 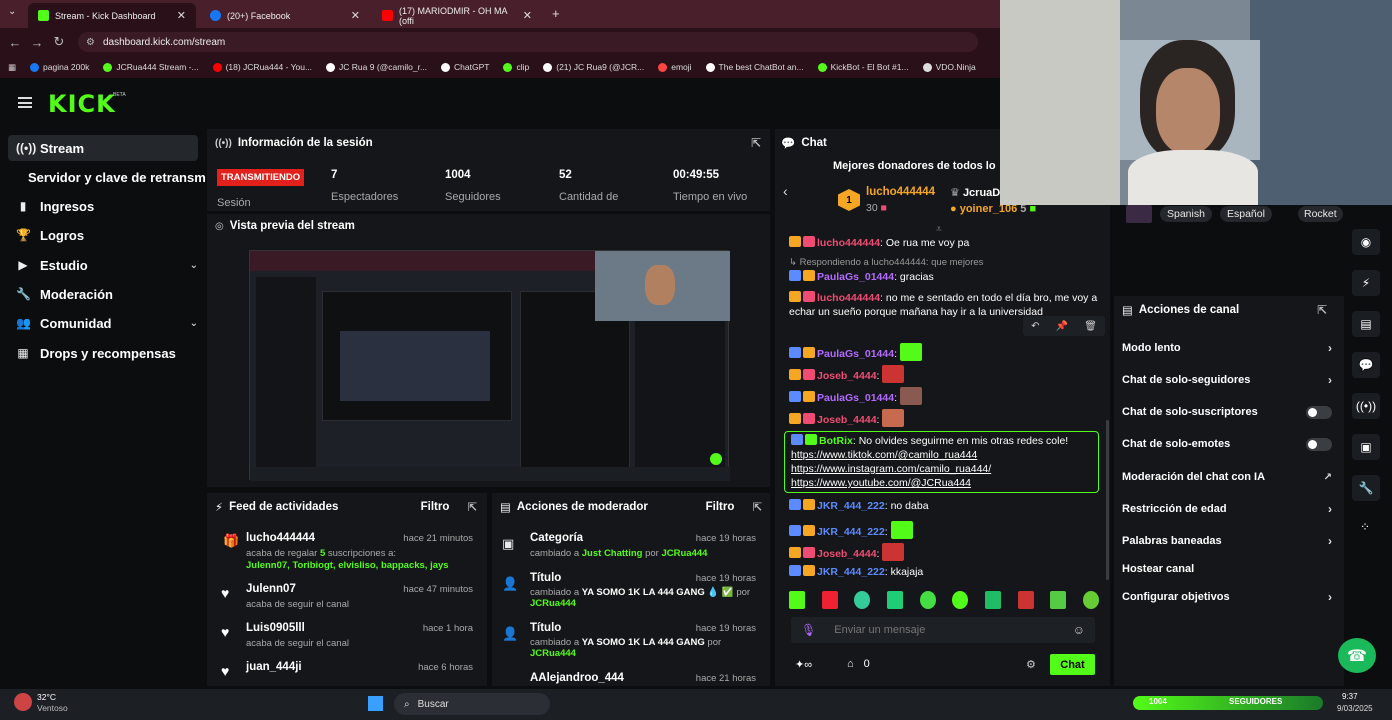 I want to click on channel-action-1: Modo lento ›, so click(x=1227, y=348).